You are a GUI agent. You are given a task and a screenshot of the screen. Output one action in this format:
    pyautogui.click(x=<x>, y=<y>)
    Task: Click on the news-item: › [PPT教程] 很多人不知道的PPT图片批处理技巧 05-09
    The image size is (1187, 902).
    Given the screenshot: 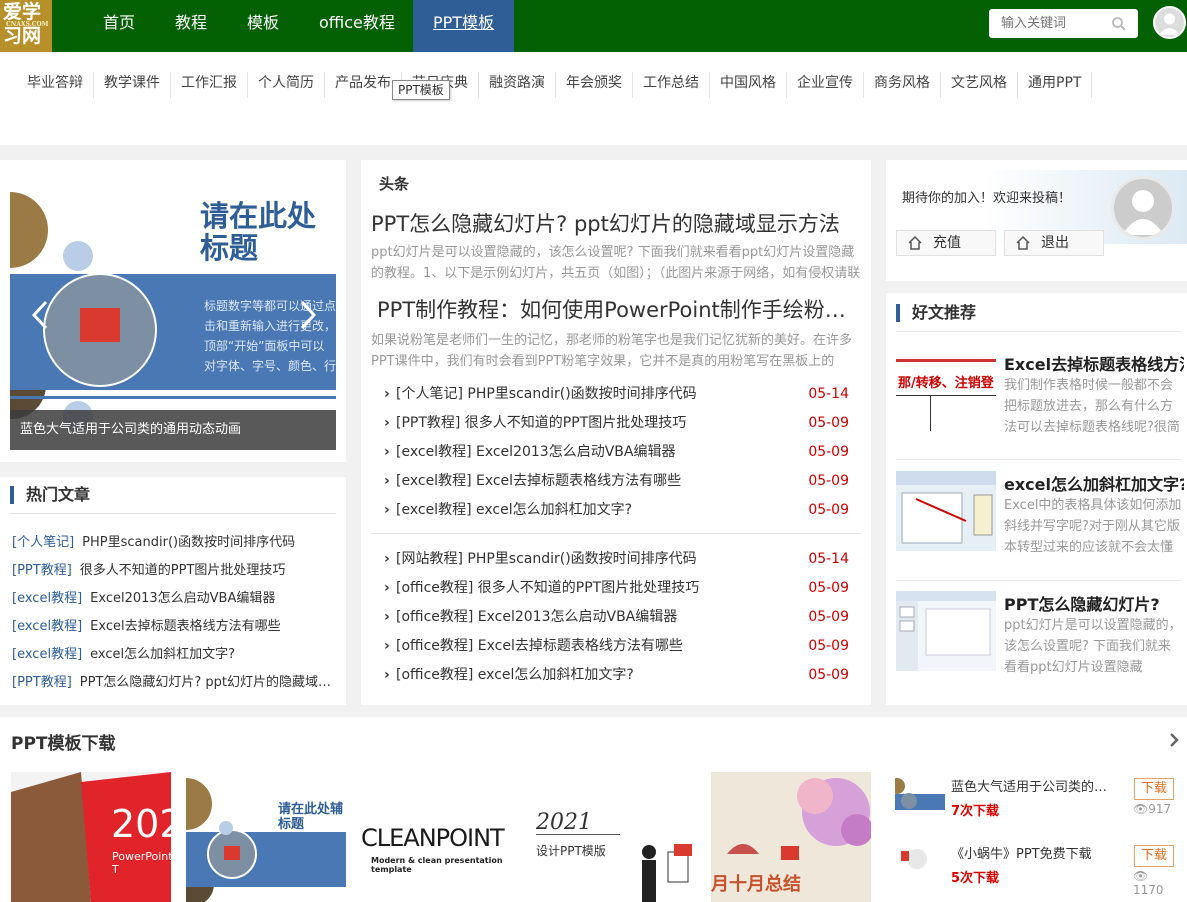 What is the action you would take?
    pyautogui.click(x=616, y=423)
    